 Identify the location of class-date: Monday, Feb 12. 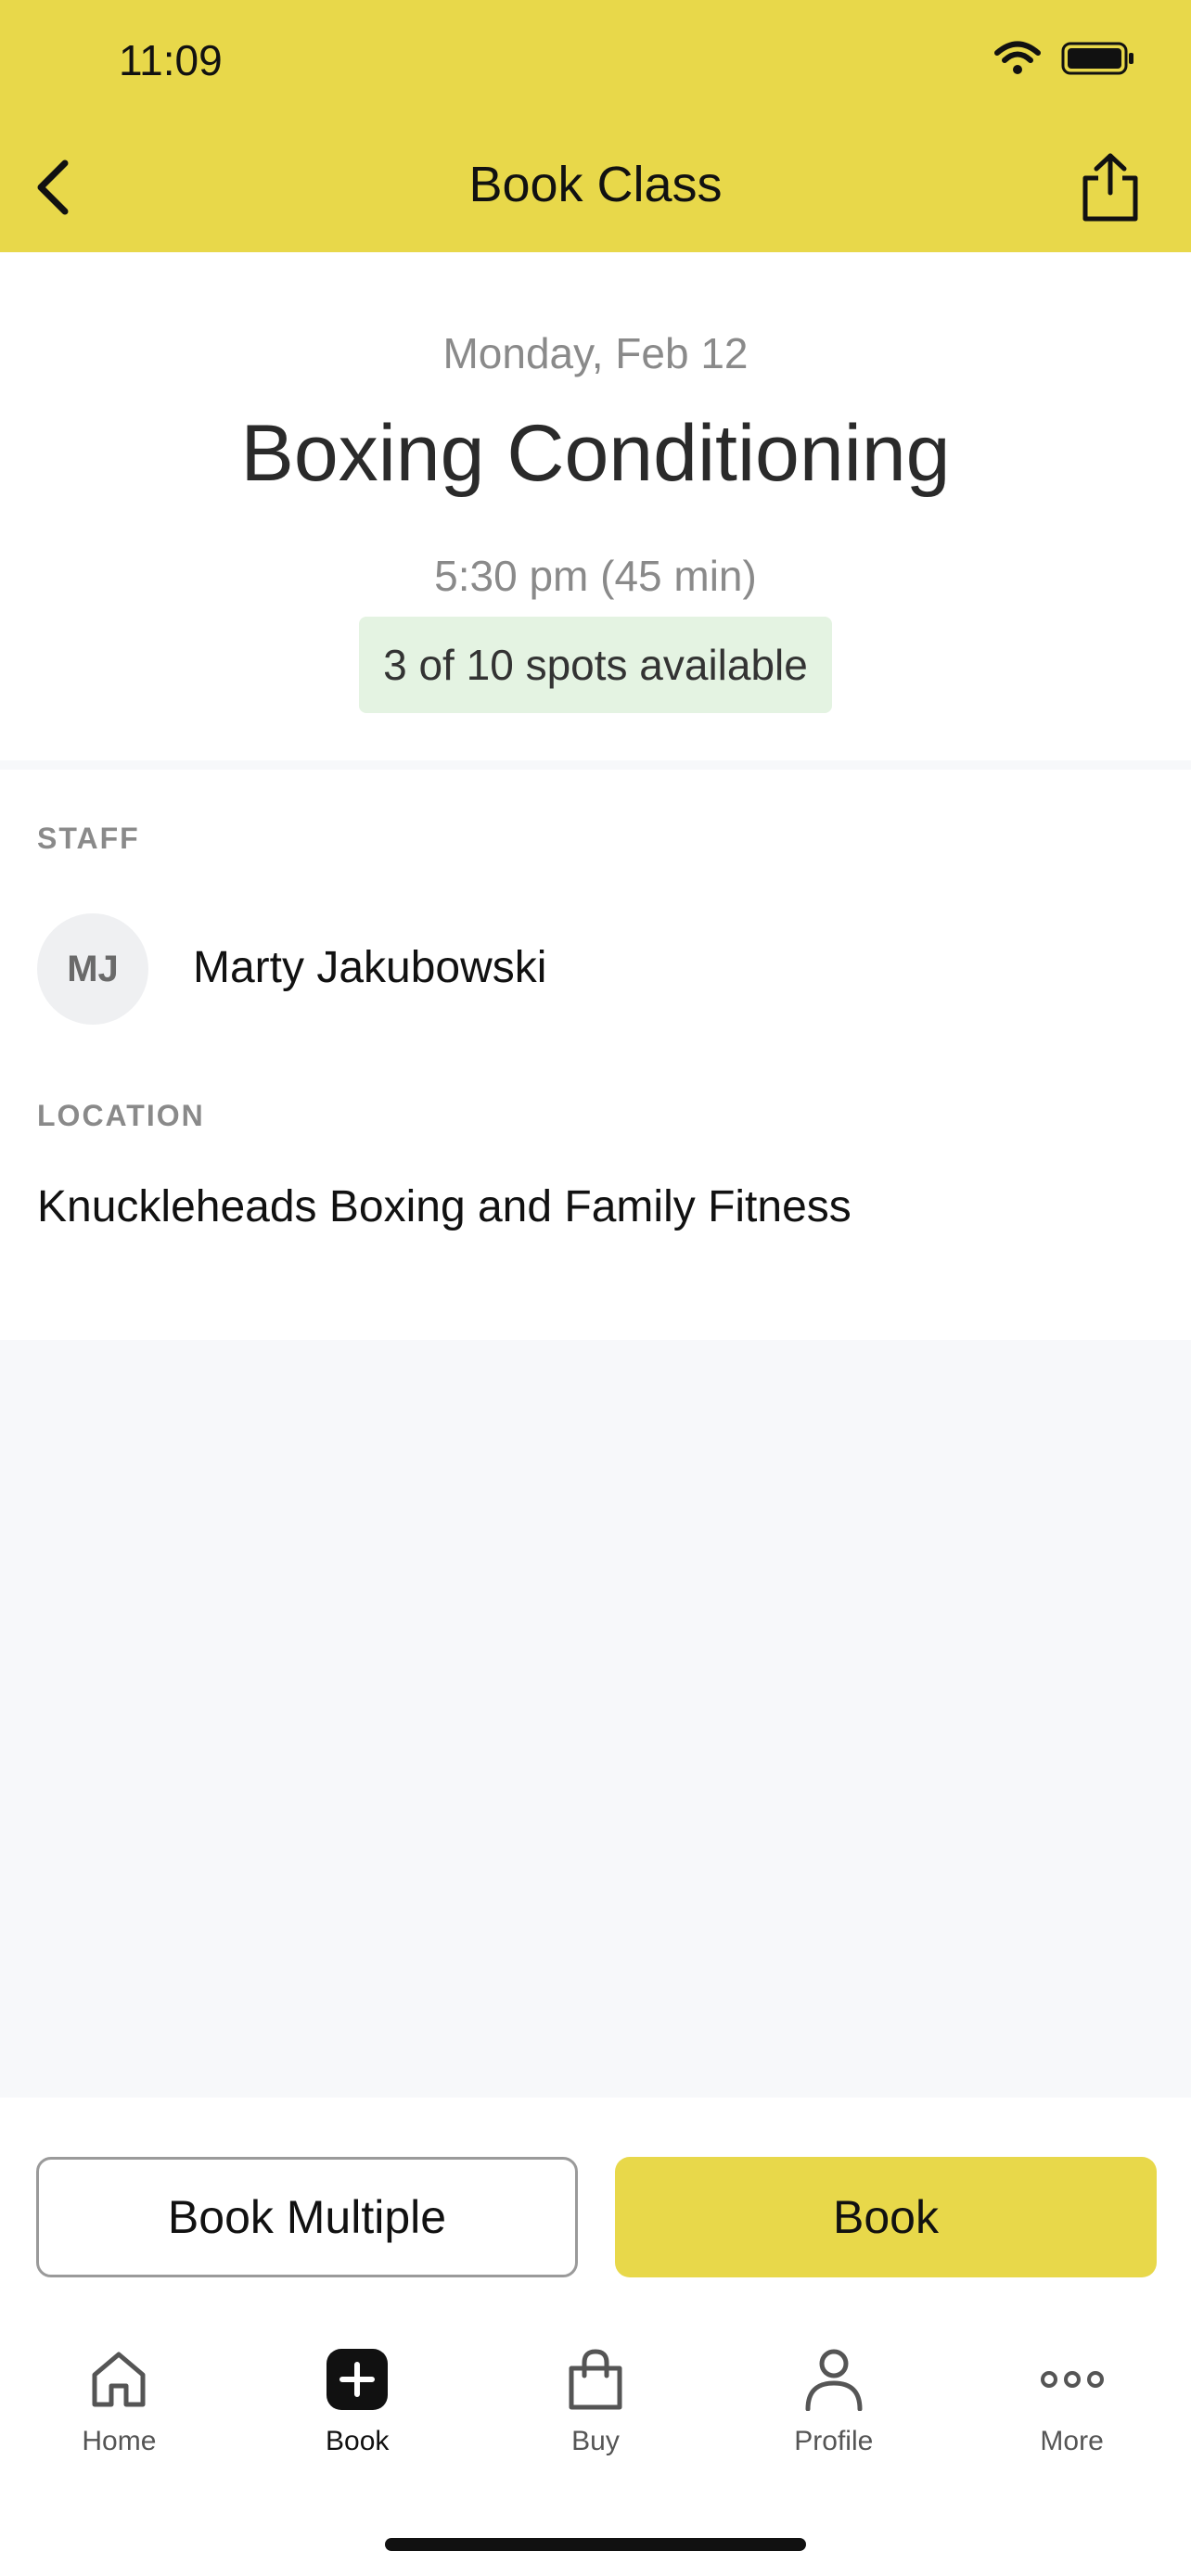
(595, 353).